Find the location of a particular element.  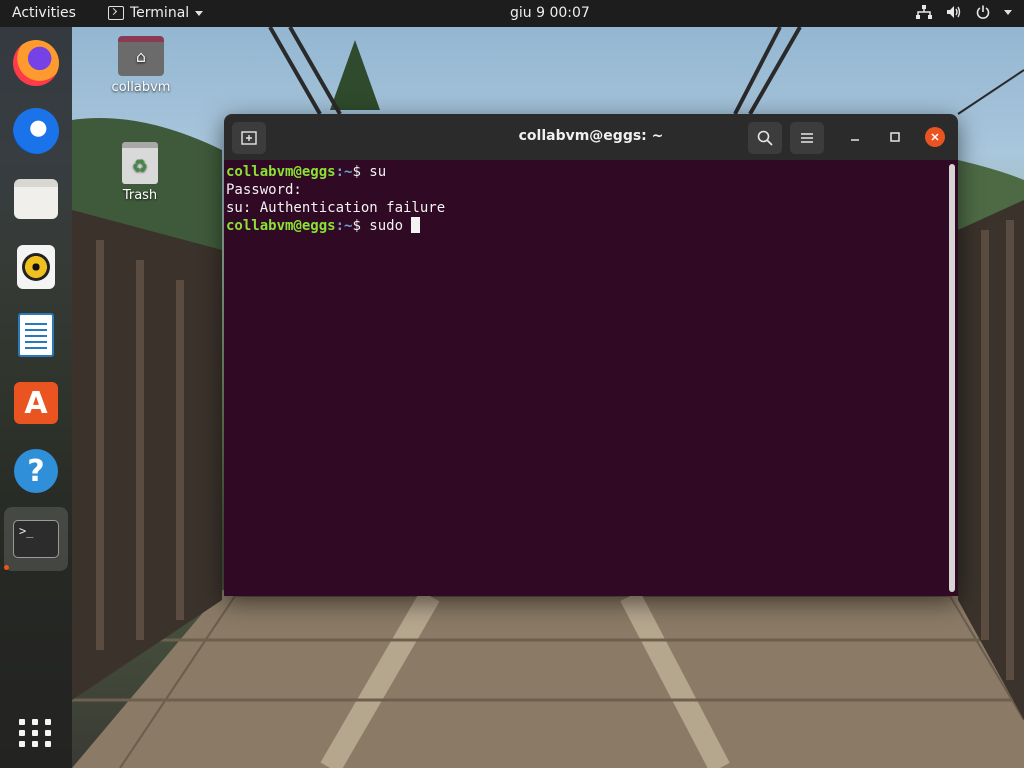

scrollbar is located at coordinates (952, 378).